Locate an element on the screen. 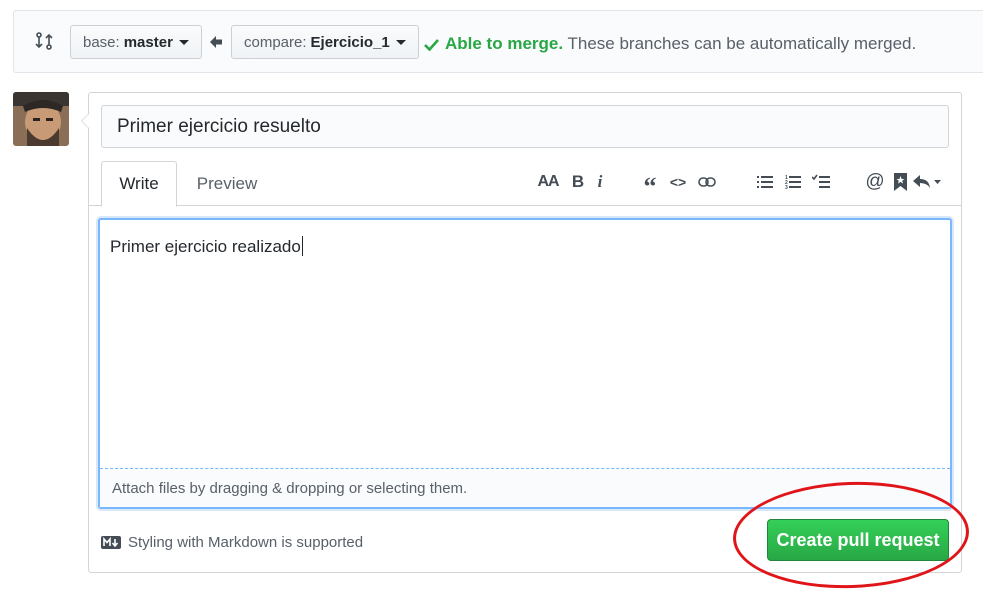 This screenshot has width=983, height=592. base-branch-select: base: master is located at coordinates (136, 42).